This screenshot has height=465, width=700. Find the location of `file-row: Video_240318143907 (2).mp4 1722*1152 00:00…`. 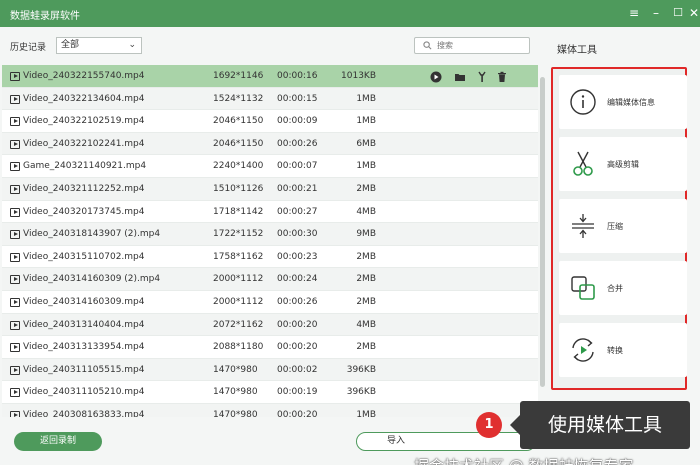

file-row: Video_240318143907 (2).mp4 1722*1152 00:00… is located at coordinates (270, 234).